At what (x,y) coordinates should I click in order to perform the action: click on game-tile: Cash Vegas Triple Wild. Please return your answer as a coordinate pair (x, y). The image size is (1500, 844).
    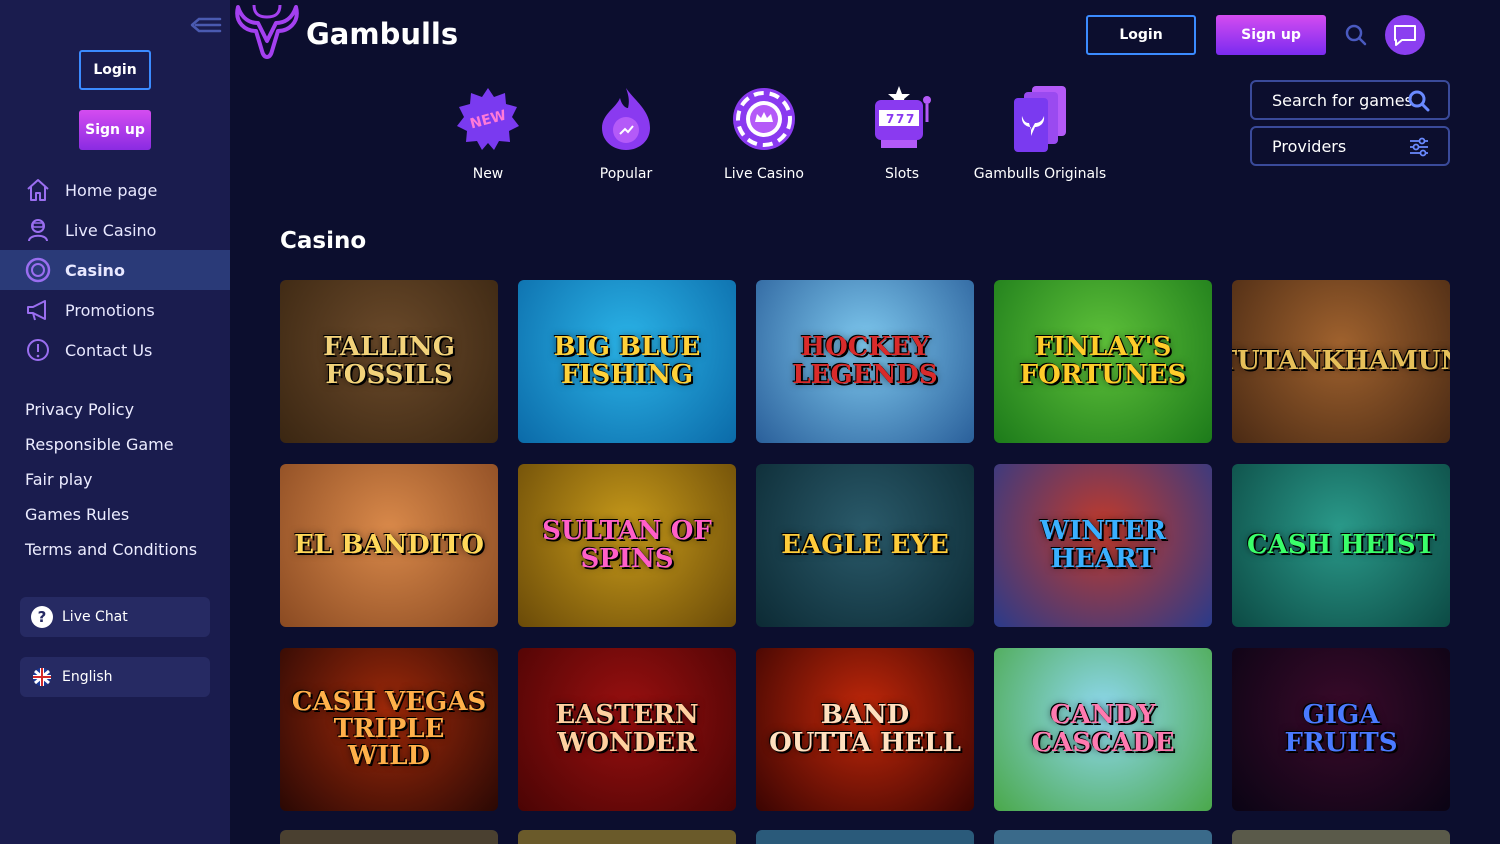
    Looking at the image, I should click on (389, 729).